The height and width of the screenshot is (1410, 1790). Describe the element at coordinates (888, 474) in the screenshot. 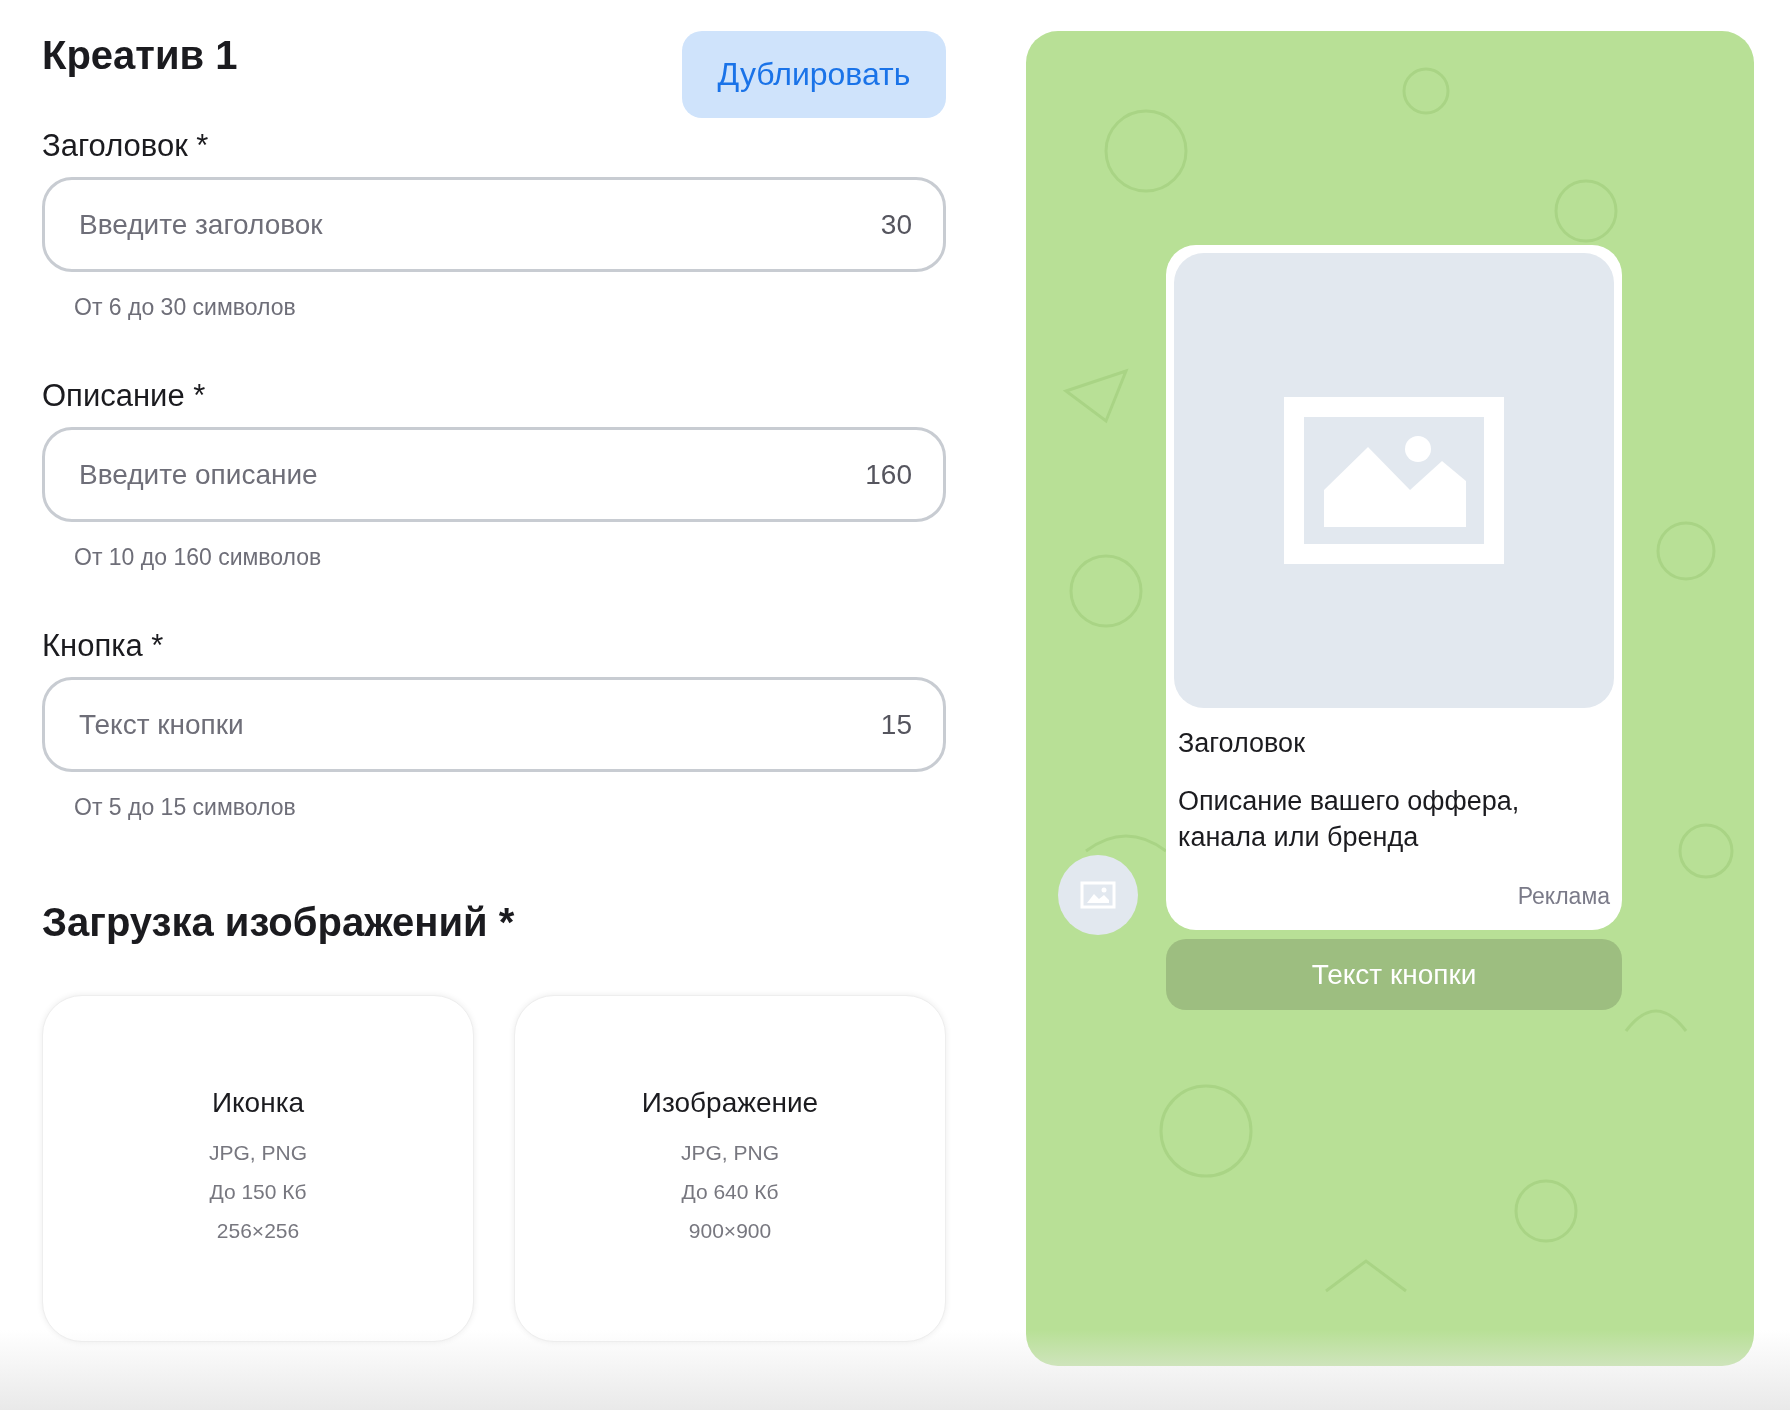

I see `character-counter: 160` at that location.